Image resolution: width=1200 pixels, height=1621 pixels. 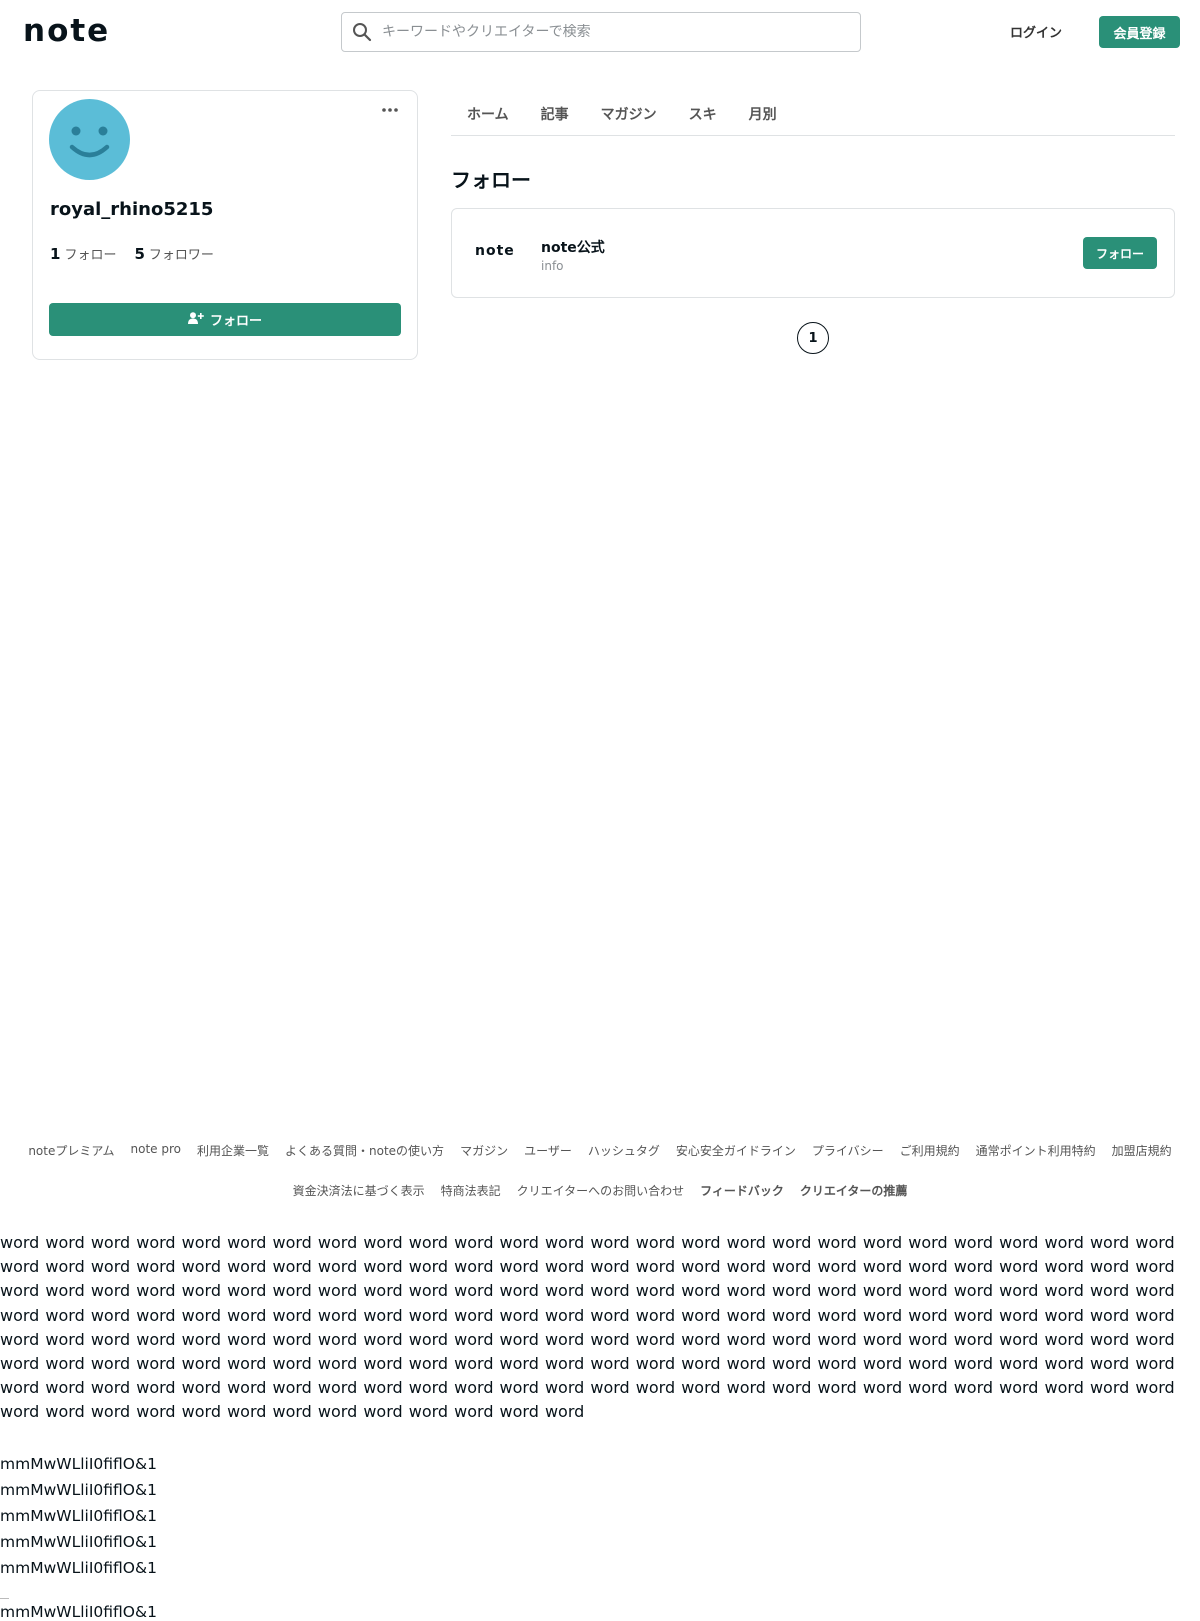 What do you see at coordinates (488, 114) in the screenshot?
I see `tab-home: ホーム` at bounding box center [488, 114].